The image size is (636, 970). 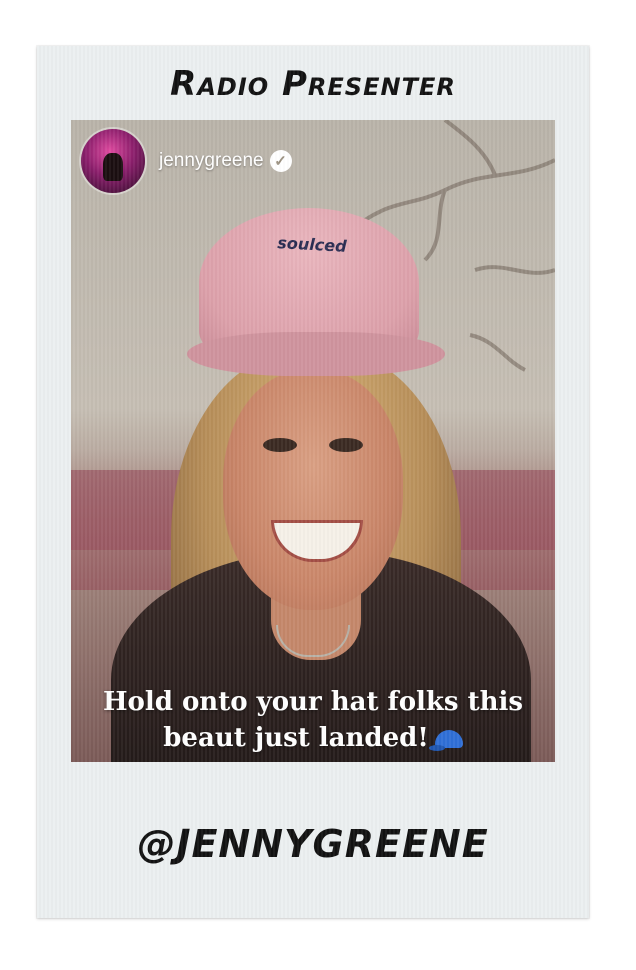 What do you see at coordinates (113, 161) in the screenshot?
I see `profile-avatar` at bounding box center [113, 161].